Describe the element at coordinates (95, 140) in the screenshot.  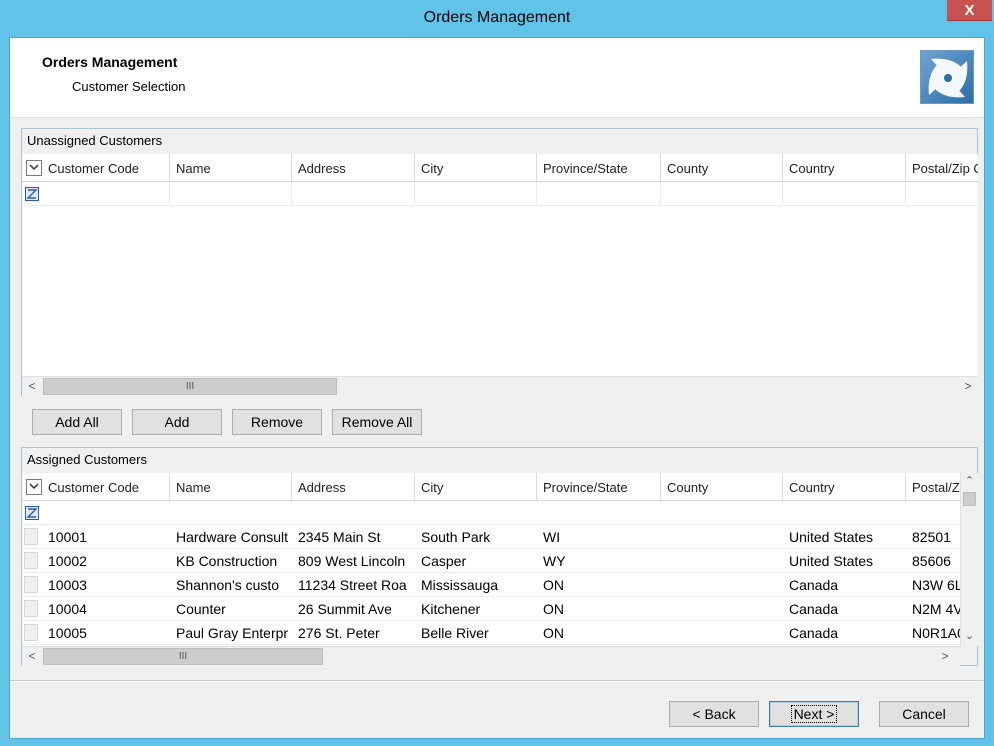
I see `unassigned-customers-label: Unassigned Customers` at that location.